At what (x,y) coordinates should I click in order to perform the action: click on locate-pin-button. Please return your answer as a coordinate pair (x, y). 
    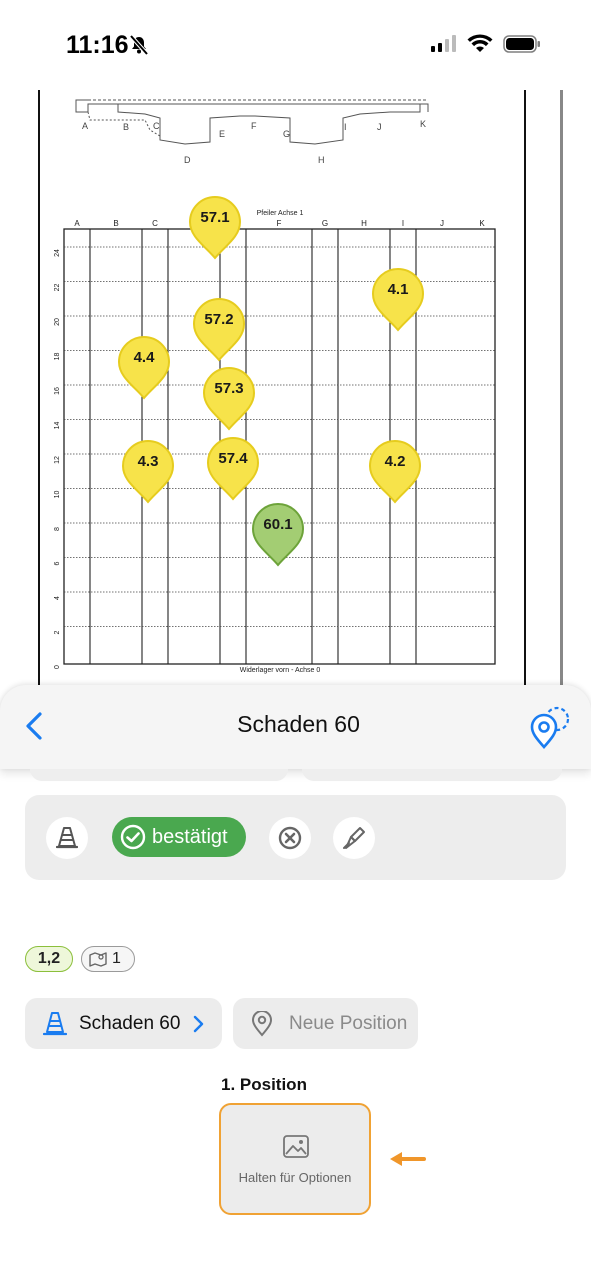
    Looking at the image, I should click on (549, 729).